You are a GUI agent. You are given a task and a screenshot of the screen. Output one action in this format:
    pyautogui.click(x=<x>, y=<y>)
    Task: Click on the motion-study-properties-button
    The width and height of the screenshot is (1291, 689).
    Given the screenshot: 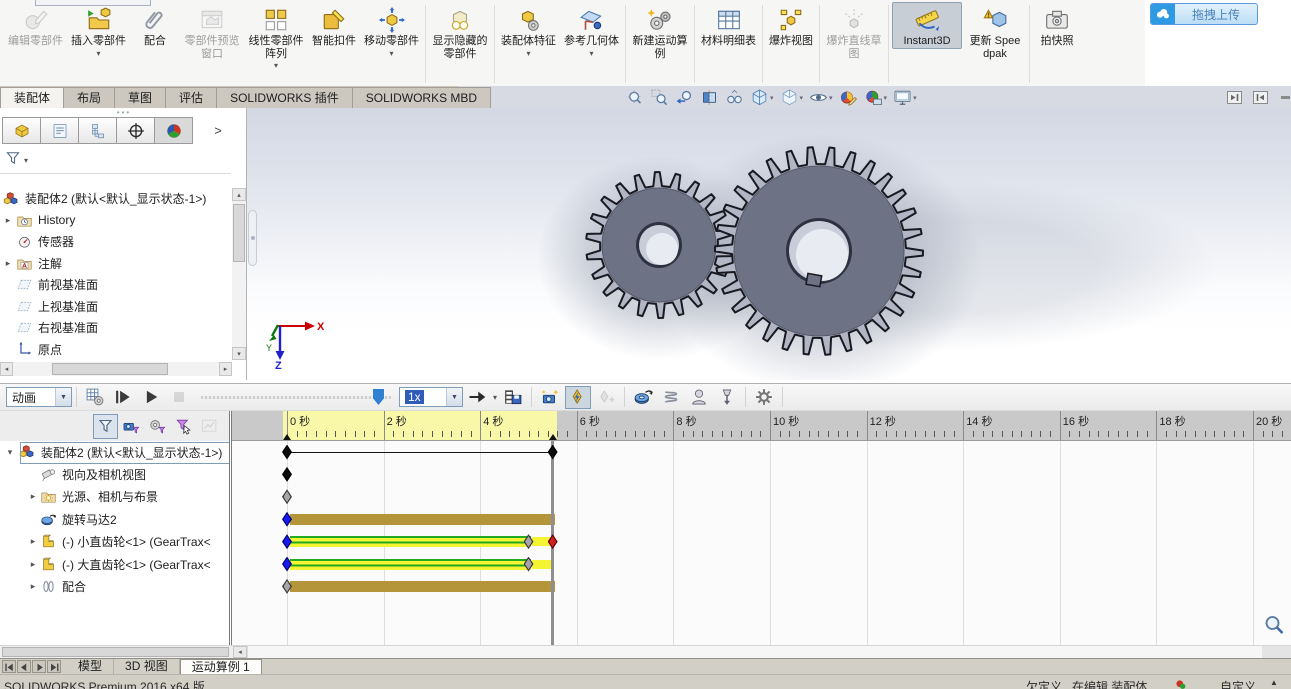 What is the action you would take?
    pyautogui.click(x=764, y=397)
    